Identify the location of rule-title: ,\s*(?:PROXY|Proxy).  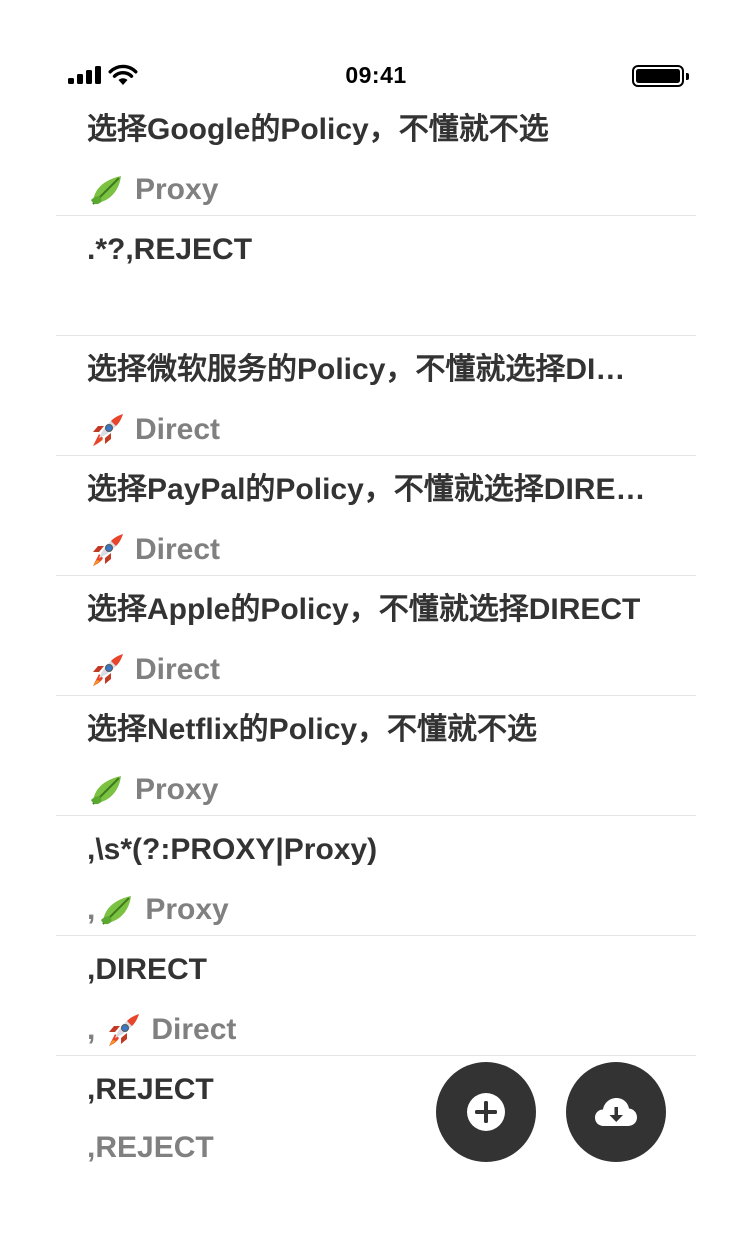
(232, 849).